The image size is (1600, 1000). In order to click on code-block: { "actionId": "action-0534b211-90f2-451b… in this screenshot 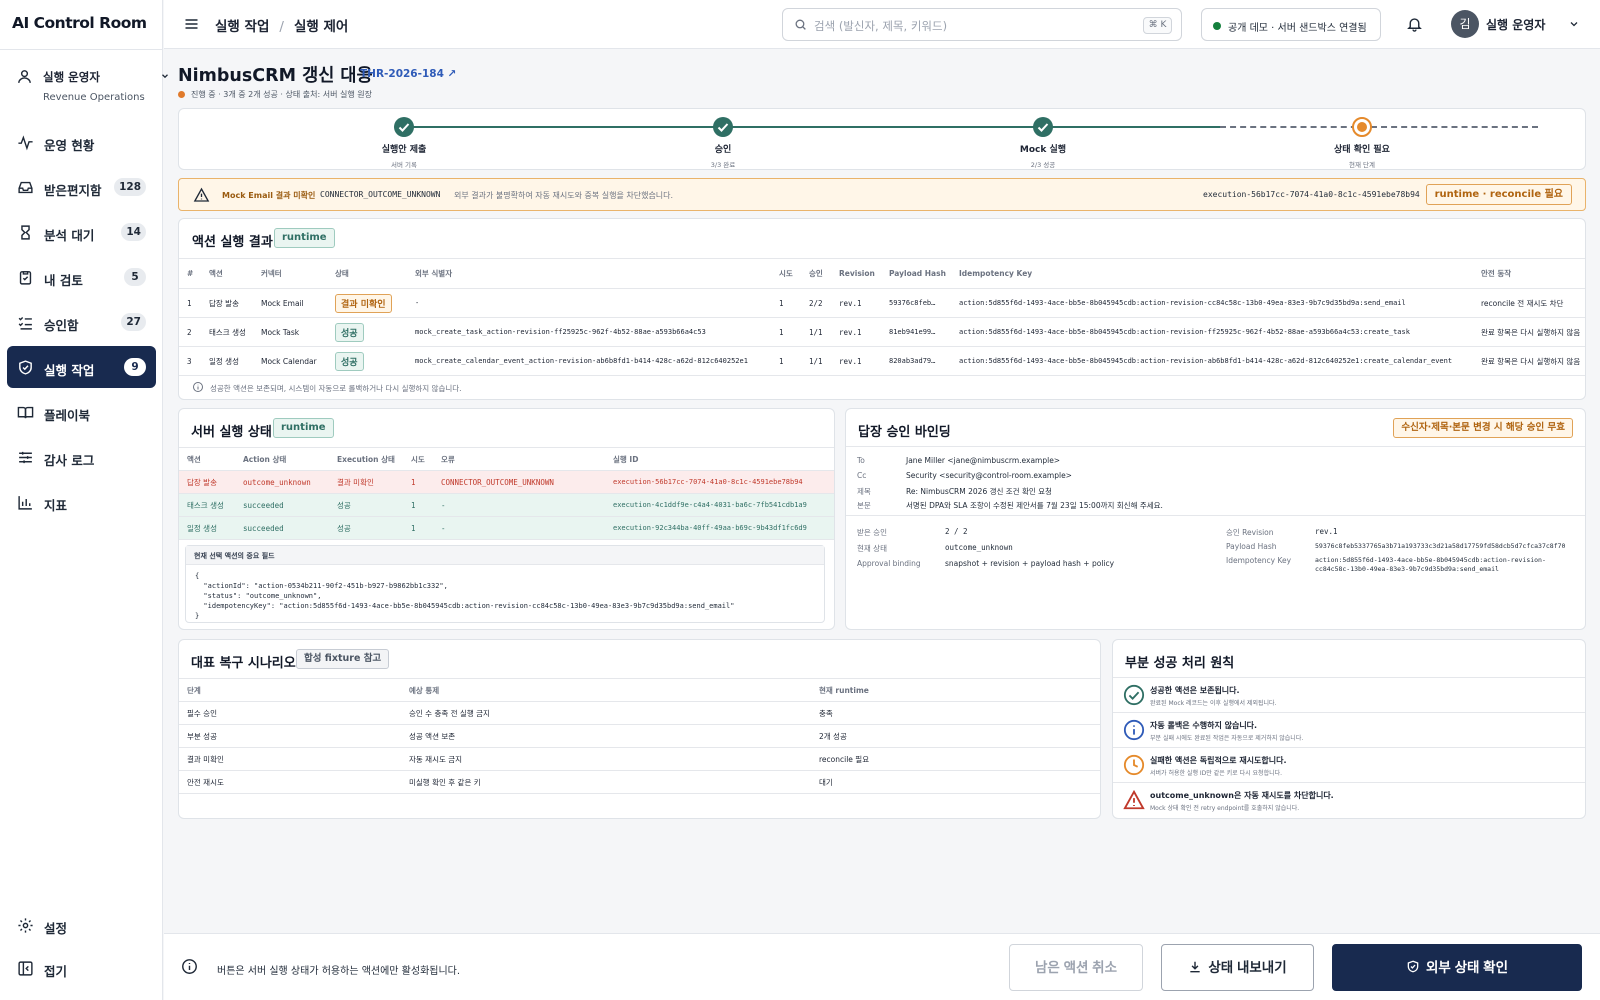, I will do `click(465, 596)`.